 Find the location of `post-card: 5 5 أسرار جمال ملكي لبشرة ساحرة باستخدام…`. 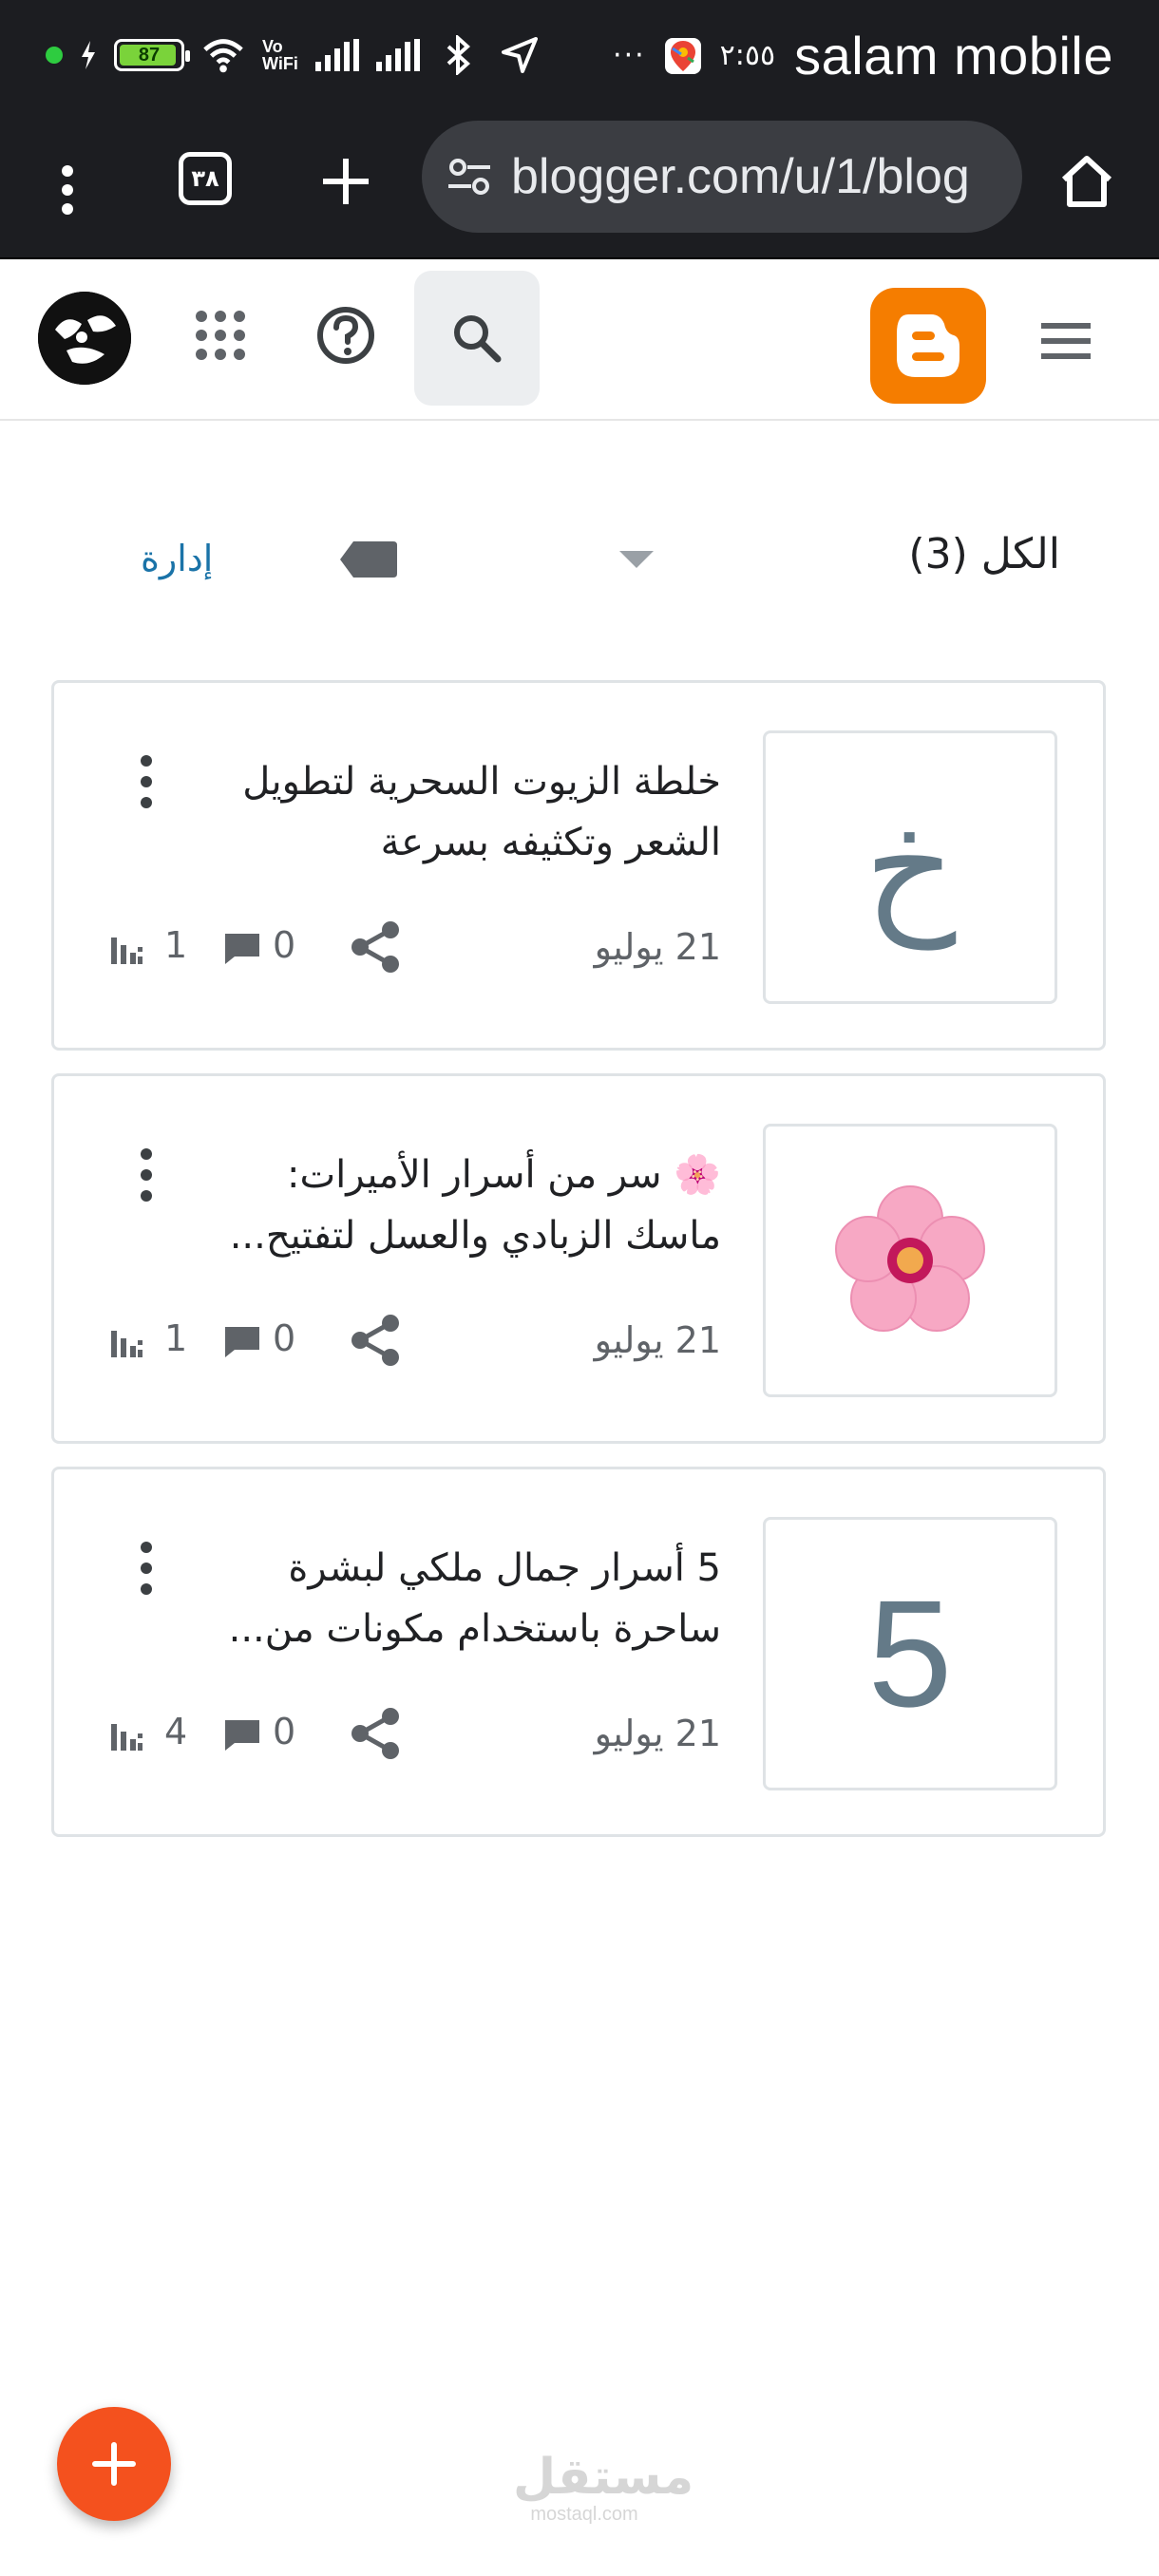

post-card: 5 5 أسرار جمال ملكي لبشرة ساحرة باستخدام… is located at coordinates (578, 1652).